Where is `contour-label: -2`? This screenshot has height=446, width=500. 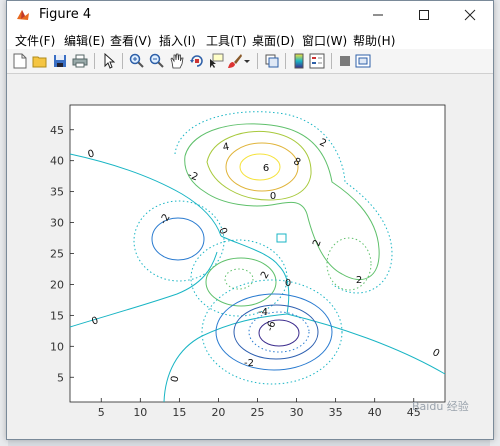 contour-label: -2 is located at coordinates (249, 363).